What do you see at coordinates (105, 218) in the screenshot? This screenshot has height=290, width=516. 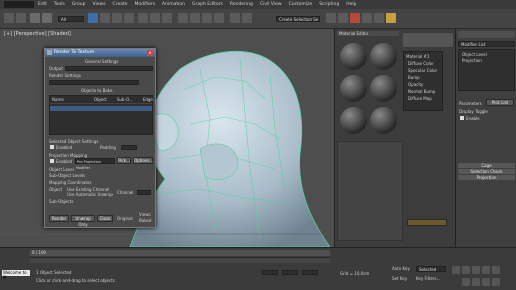 I see `close-button: Close` at bounding box center [105, 218].